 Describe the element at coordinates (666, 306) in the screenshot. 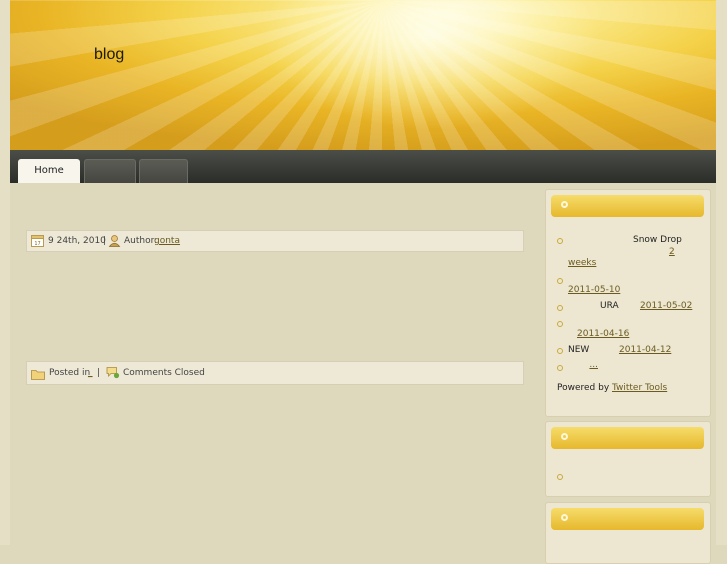

I see `tweet-date-link: 2011-05-02` at that location.